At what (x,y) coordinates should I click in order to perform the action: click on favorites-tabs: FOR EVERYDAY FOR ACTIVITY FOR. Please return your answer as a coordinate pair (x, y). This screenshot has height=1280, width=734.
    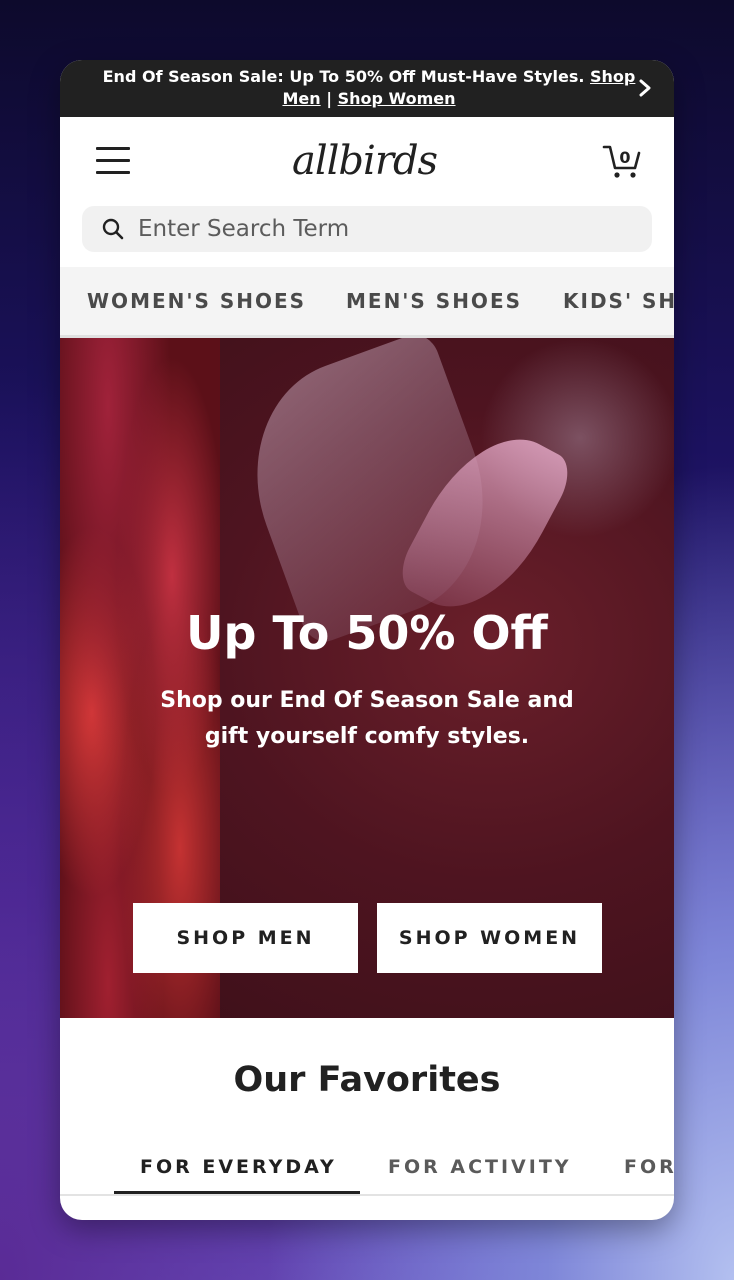
    Looking at the image, I should click on (367, 1173).